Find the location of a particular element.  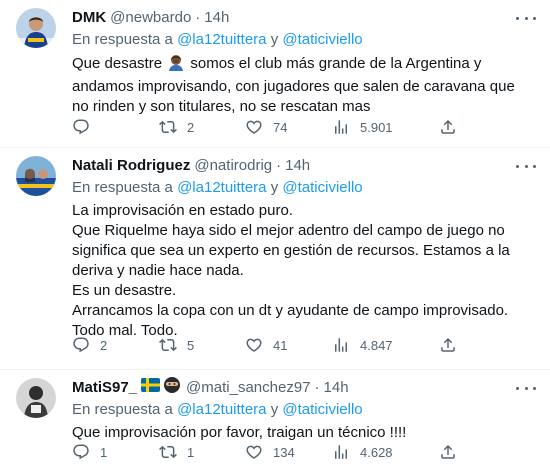

tweet-text-part: Que desastre is located at coordinates (117, 63).